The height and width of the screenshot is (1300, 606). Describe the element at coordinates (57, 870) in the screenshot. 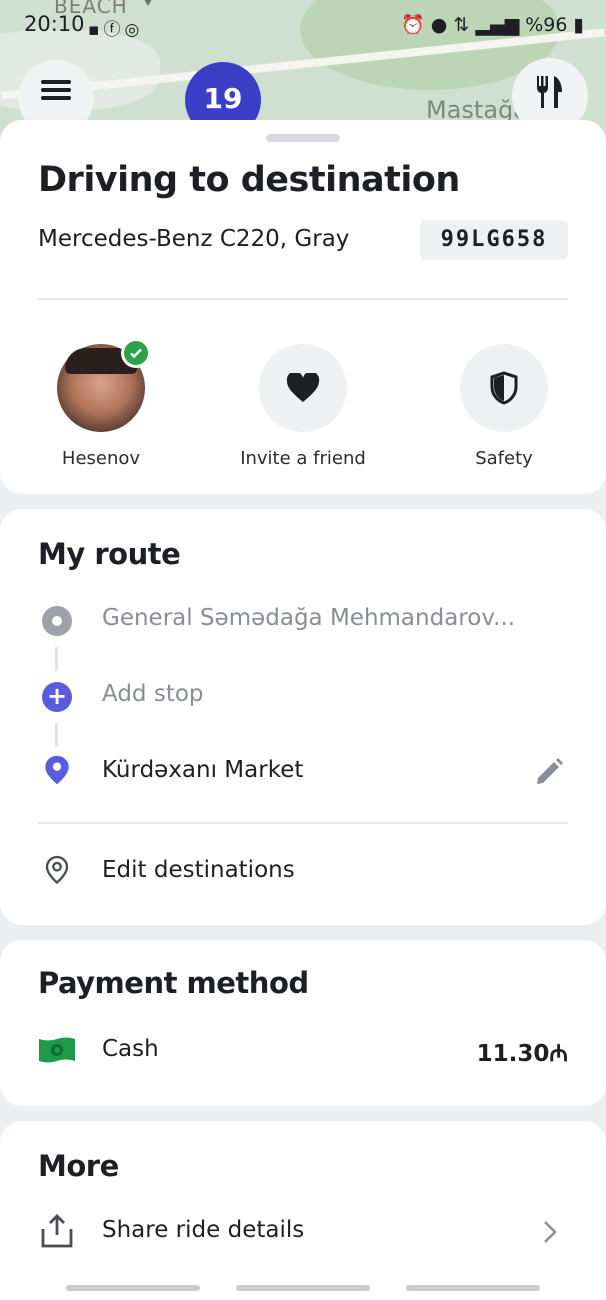

I see `location-outline-icon` at that location.